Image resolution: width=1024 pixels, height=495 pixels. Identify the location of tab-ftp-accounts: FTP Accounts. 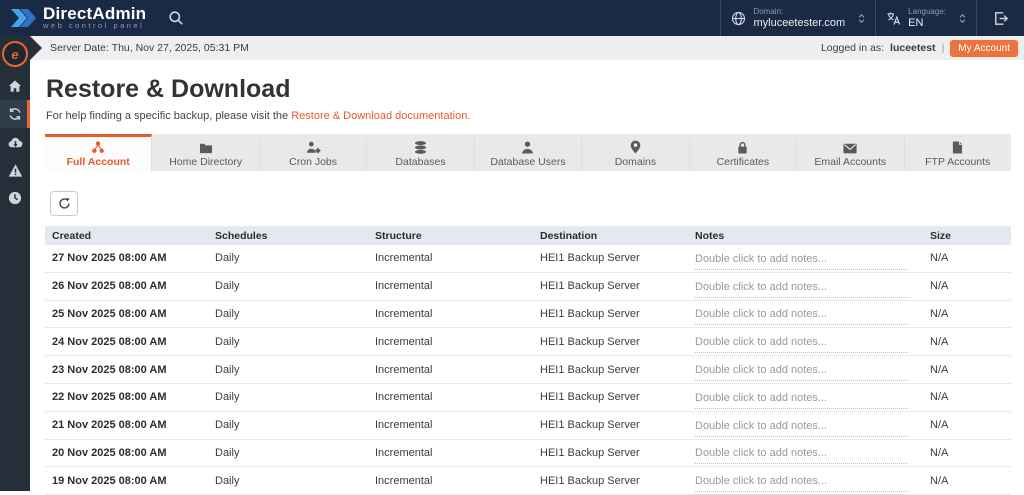
(957, 152).